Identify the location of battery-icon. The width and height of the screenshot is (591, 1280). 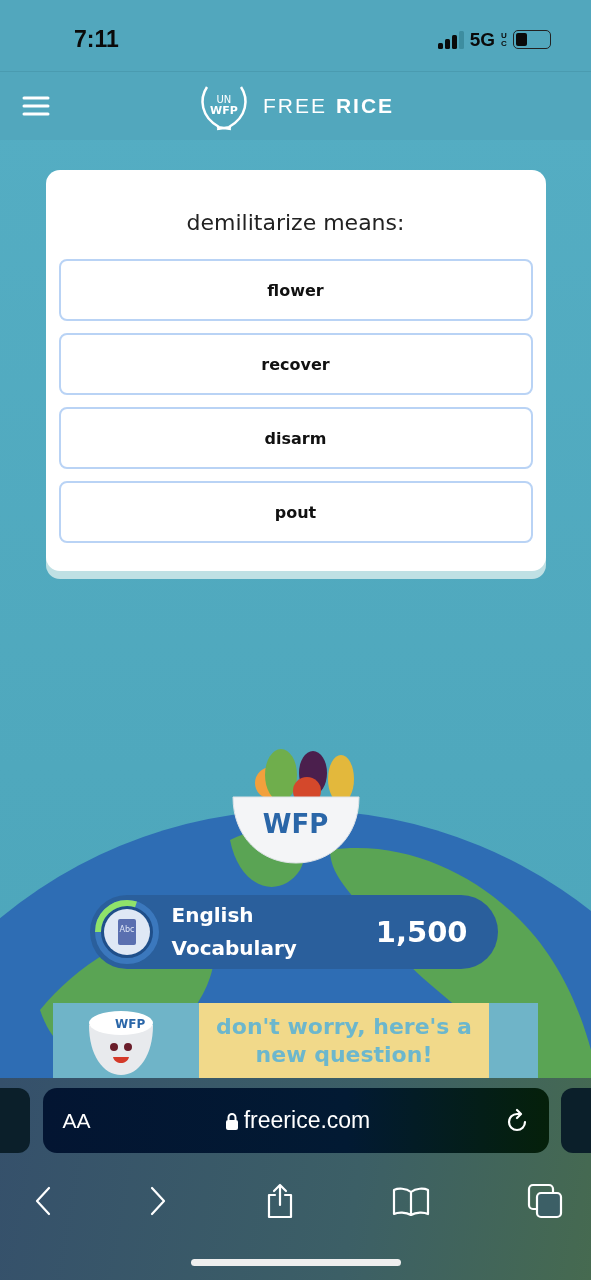
(532, 39).